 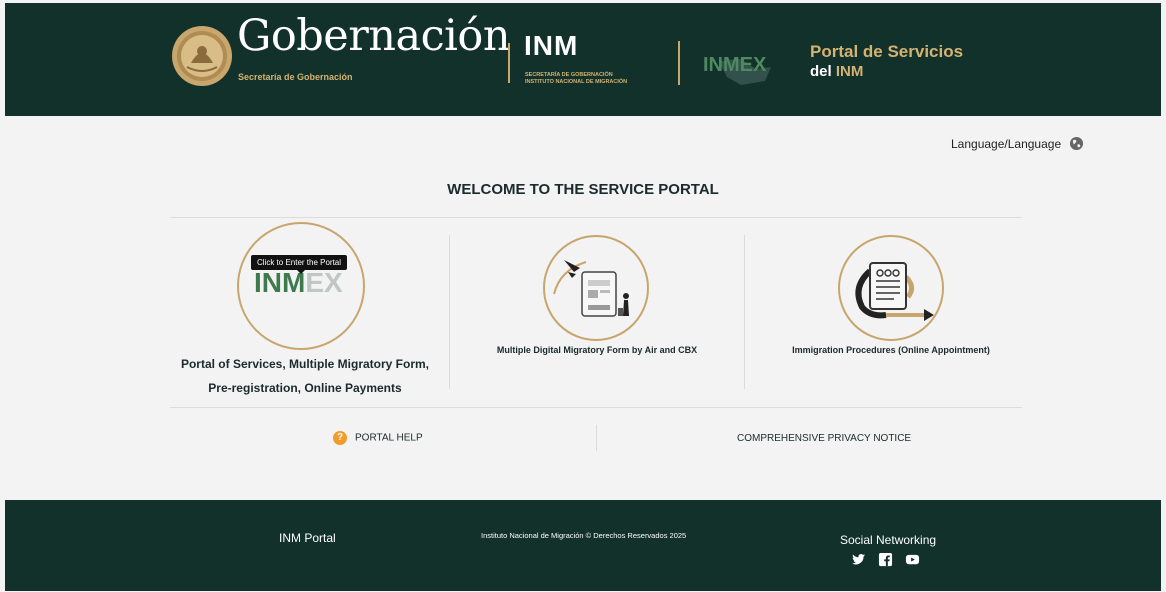 I want to click on portal-help-link: ? PORTAL HELP, so click(x=378, y=438).